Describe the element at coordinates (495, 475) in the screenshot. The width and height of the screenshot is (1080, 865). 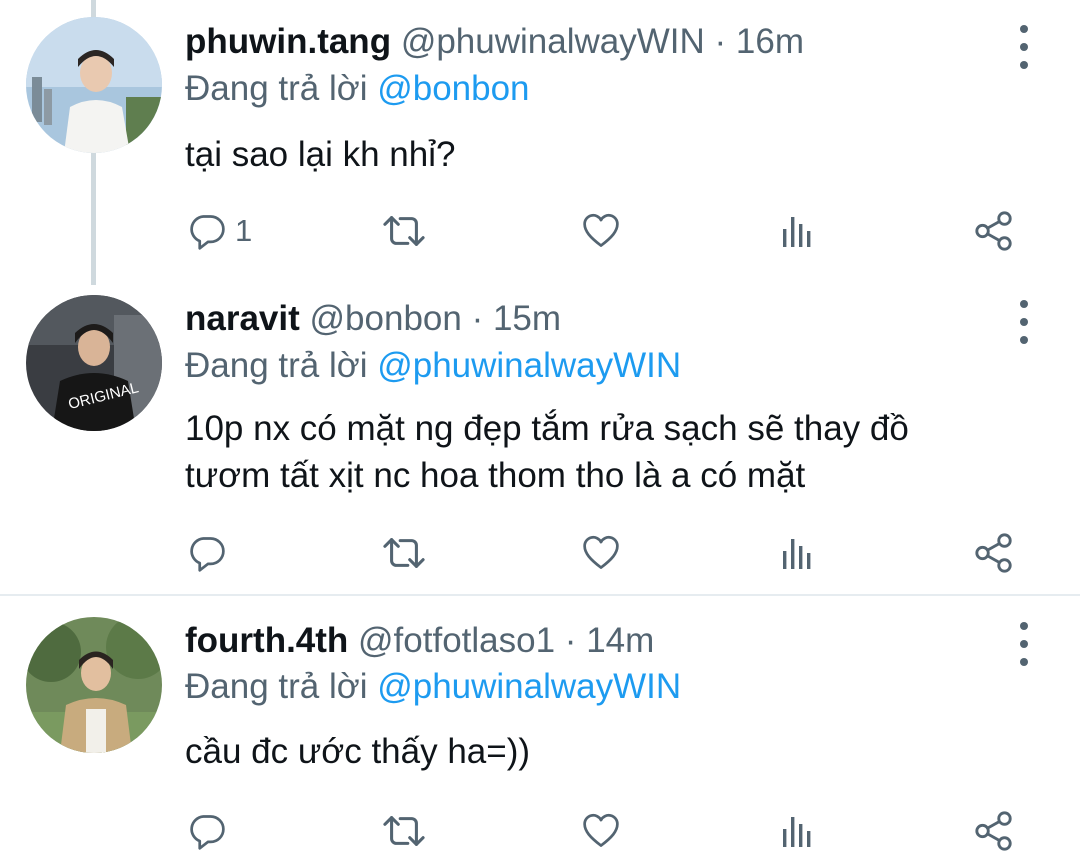
I see `tweet-text-line: tươm tất xịt nc hoa thom tho là a có mặt` at that location.